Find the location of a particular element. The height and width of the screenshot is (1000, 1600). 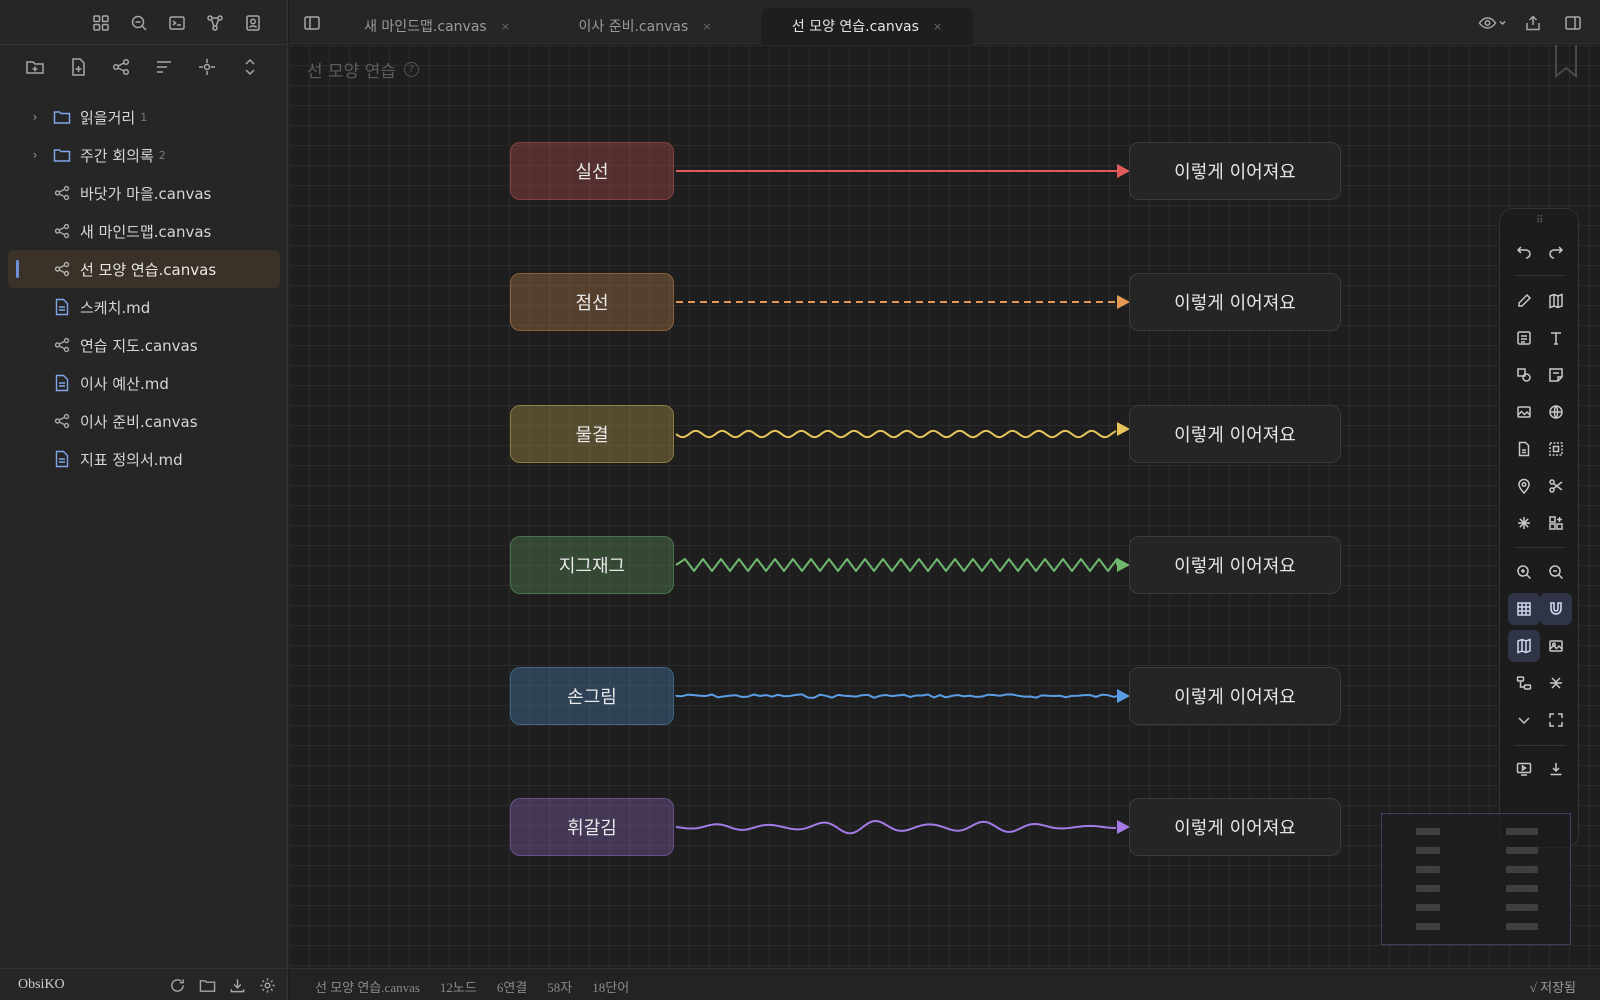

tree-file: 이사 준비.canvas is located at coordinates (144, 421).